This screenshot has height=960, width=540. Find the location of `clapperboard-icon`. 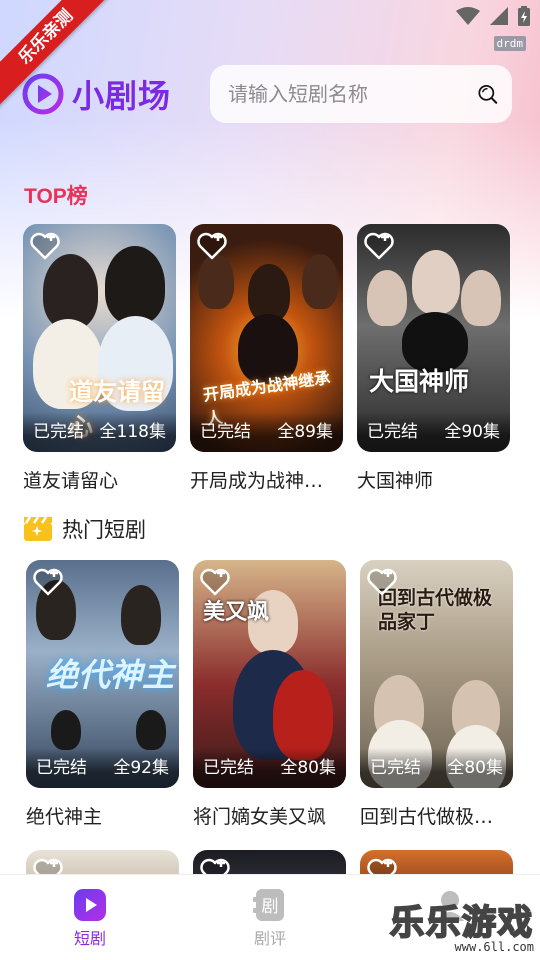

clapperboard-icon is located at coordinates (38, 529).